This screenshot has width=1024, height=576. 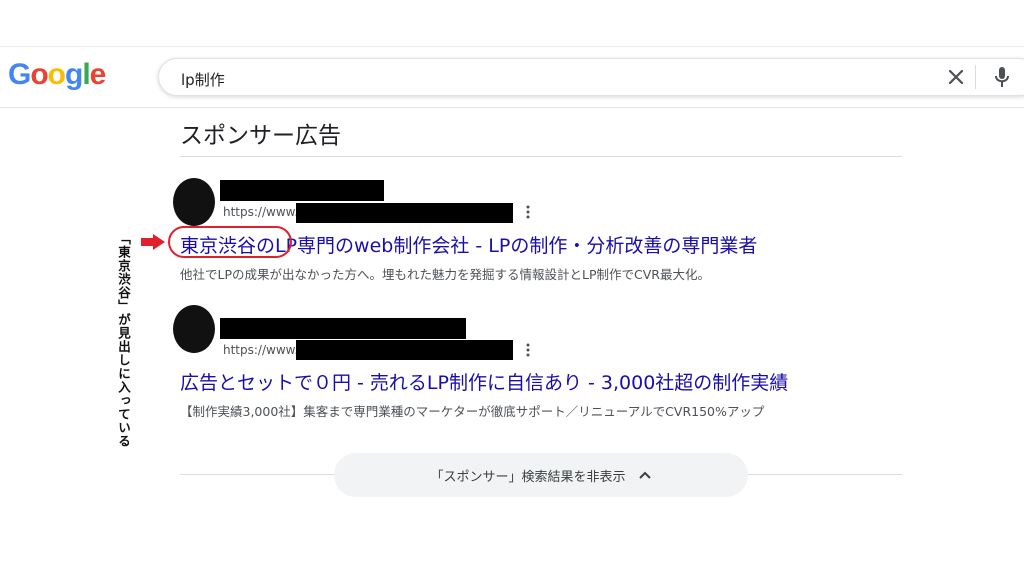 What do you see at coordinates (975, 77) in the screenshot?
I see `search-divider` at bounding box center [975, 77].